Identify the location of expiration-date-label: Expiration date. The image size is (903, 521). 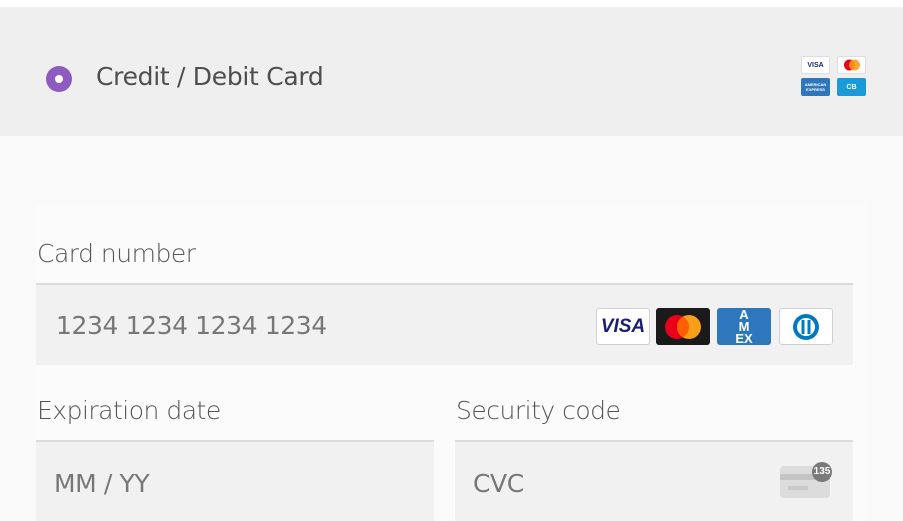
(129, 410).